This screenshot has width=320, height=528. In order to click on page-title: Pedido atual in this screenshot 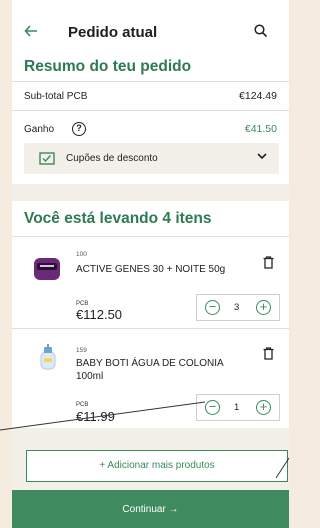, I will do `click(113, 32)`.